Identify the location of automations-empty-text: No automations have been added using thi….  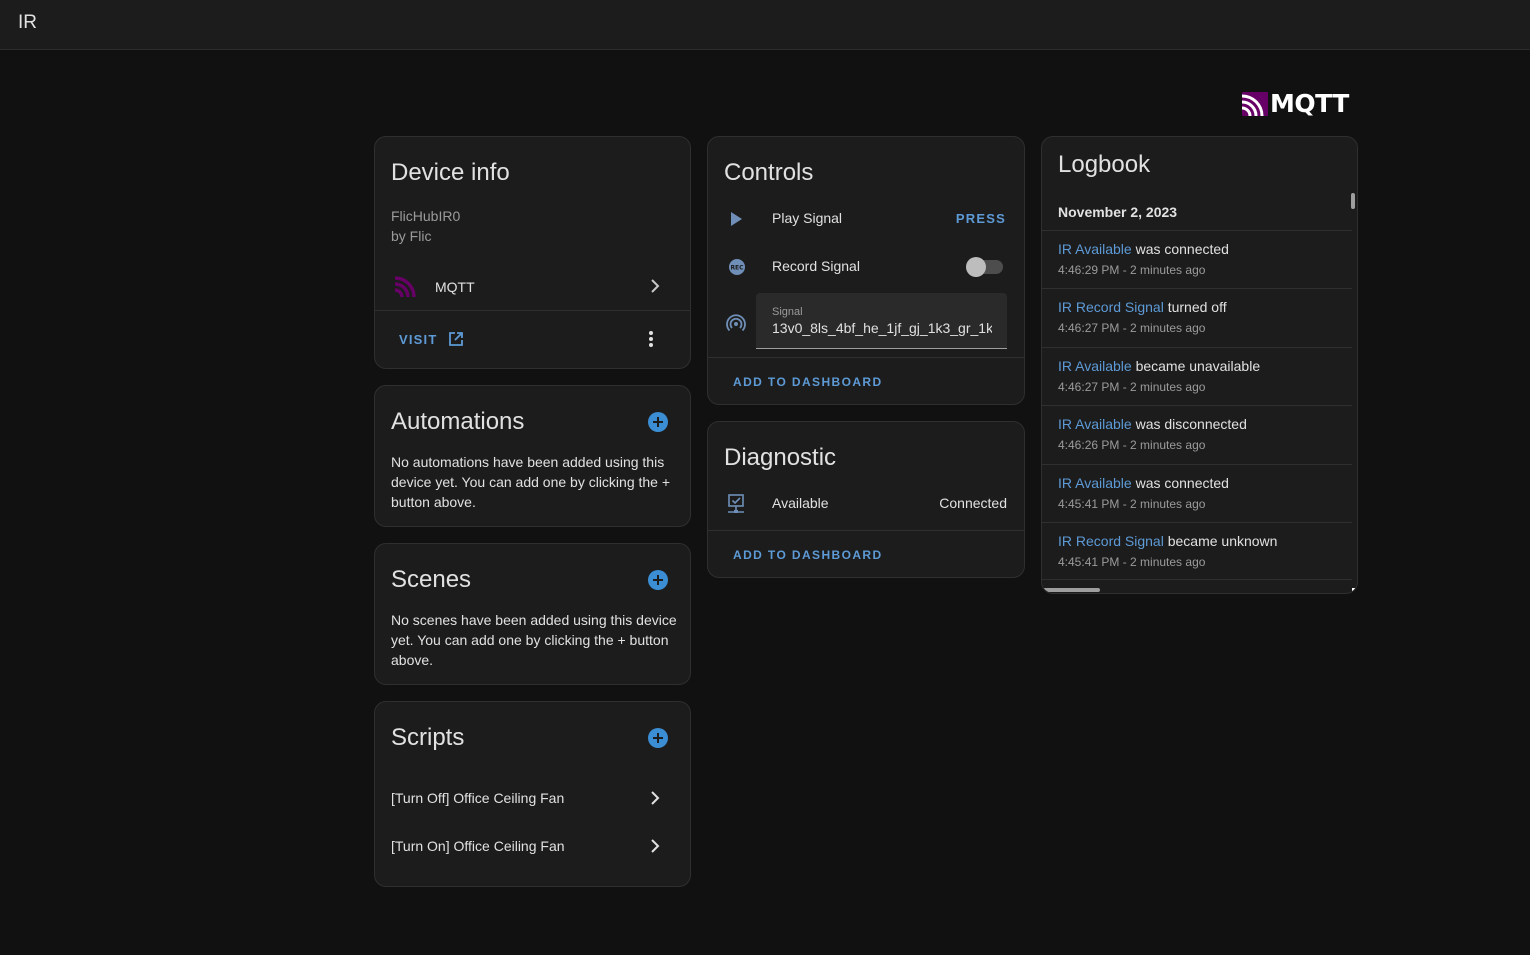
(531, 482).